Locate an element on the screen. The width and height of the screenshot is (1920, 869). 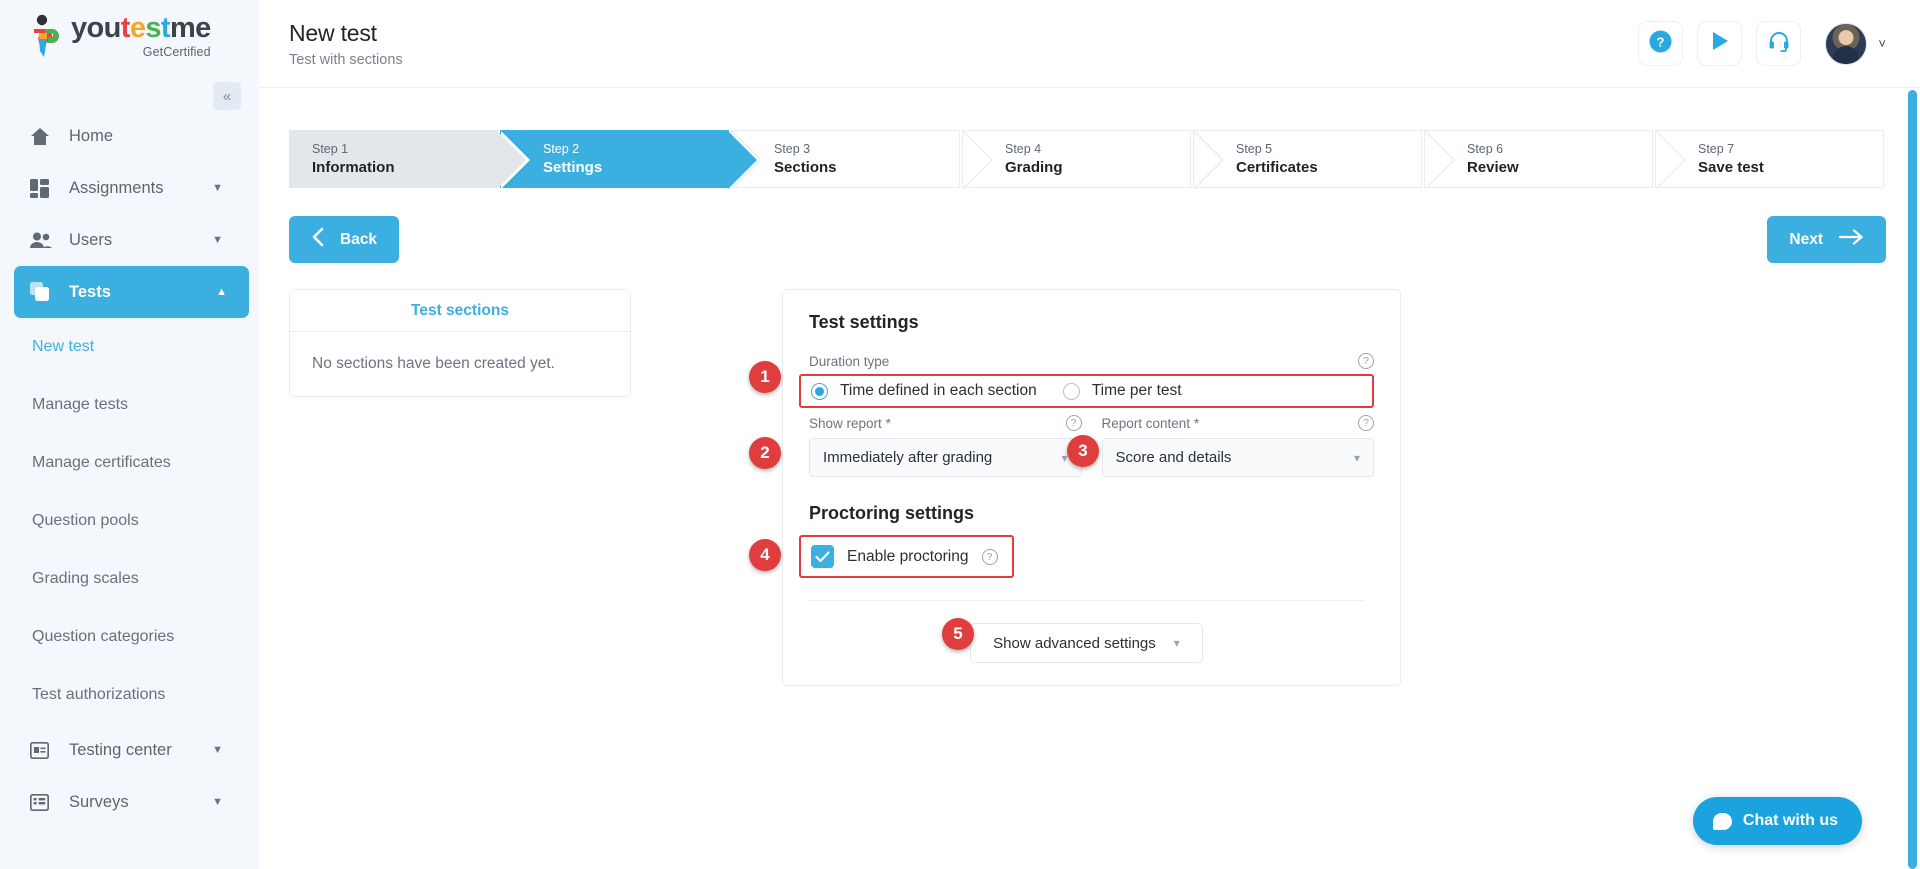
step-number: Step 6 is located at coordinates (1485, 148).